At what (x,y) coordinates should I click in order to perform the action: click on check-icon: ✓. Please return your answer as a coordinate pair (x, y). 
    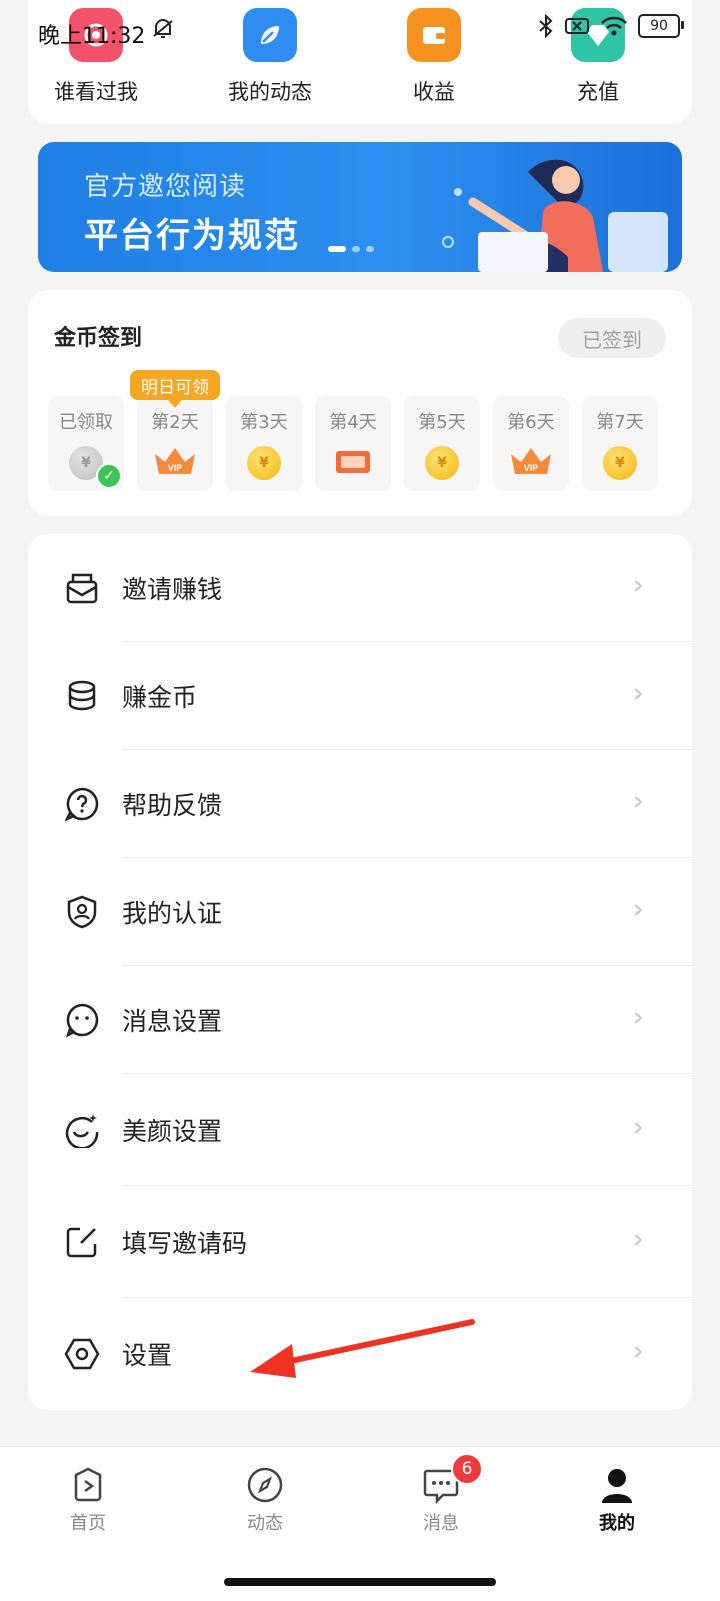
    Looking at the image, I should click on (109, 476).